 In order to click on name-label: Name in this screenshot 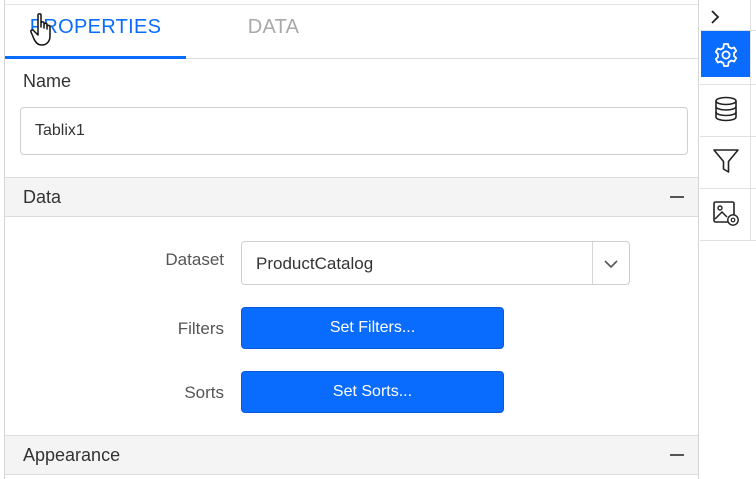, I will do `click(47, 81)`.